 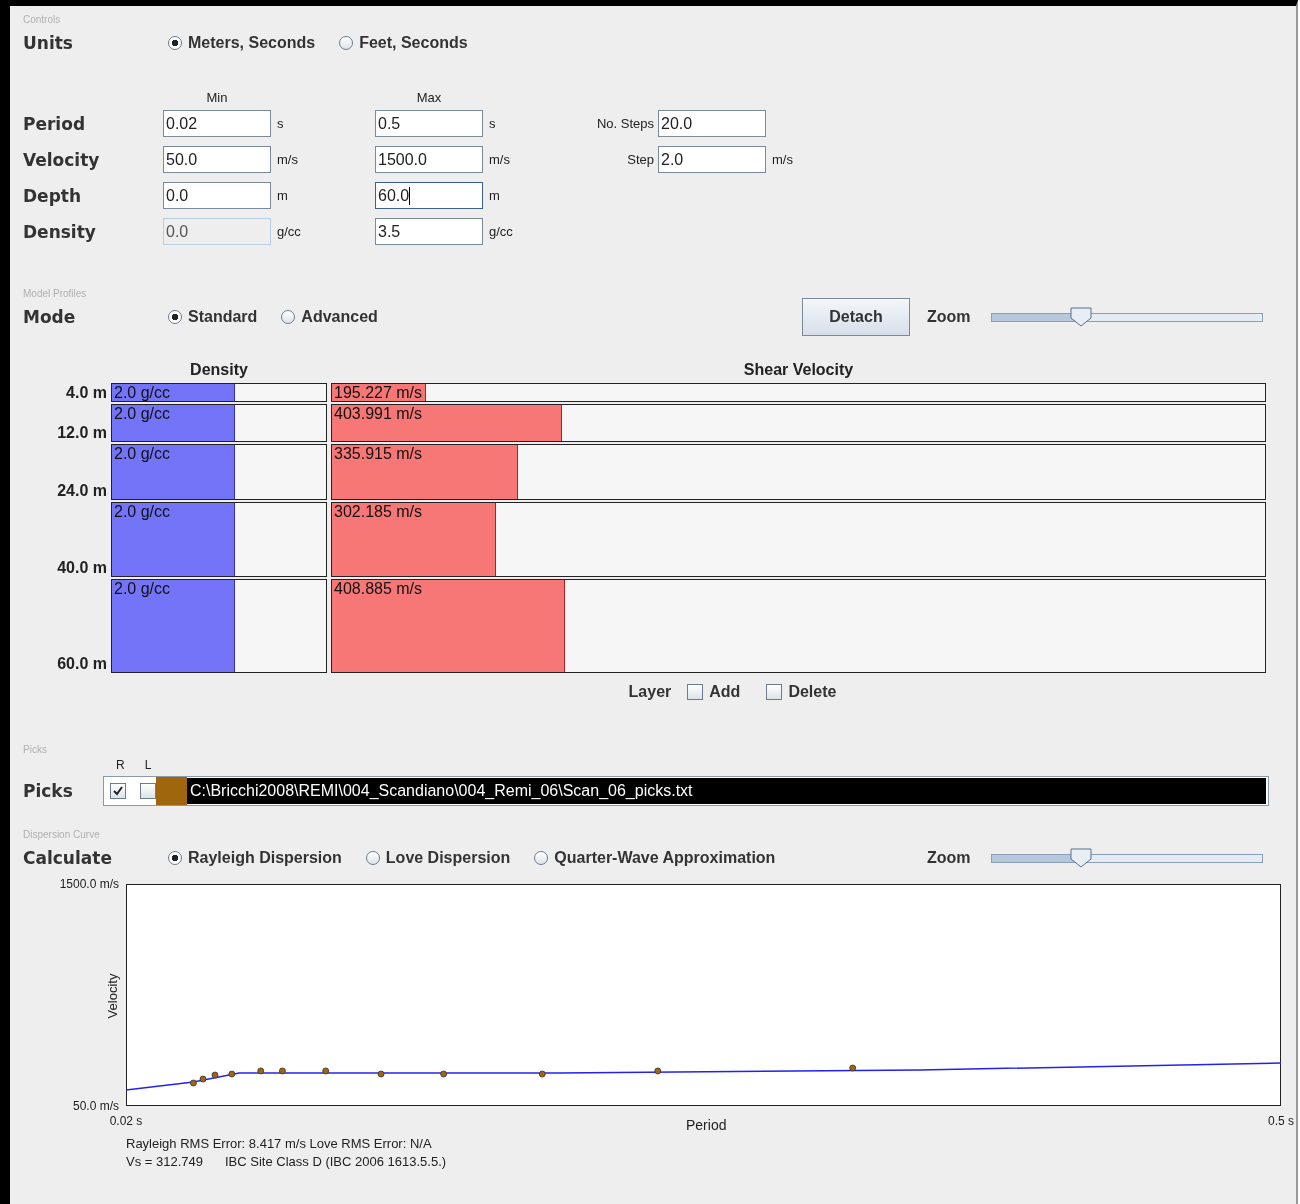 What do you see at coordinates (252, 43) in the screenshot?
I see `radio-label: Meters, Seconds` at bounding box center [252, 43].